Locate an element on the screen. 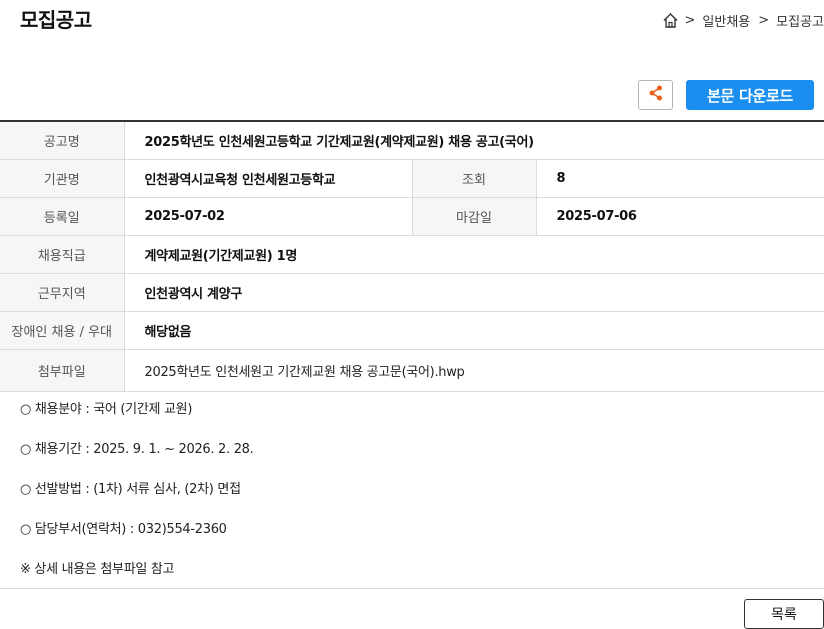 The height and width of the screenshot is (629, 824). deadline-value: 2025-07-06 is located at coordinates (680, 216).